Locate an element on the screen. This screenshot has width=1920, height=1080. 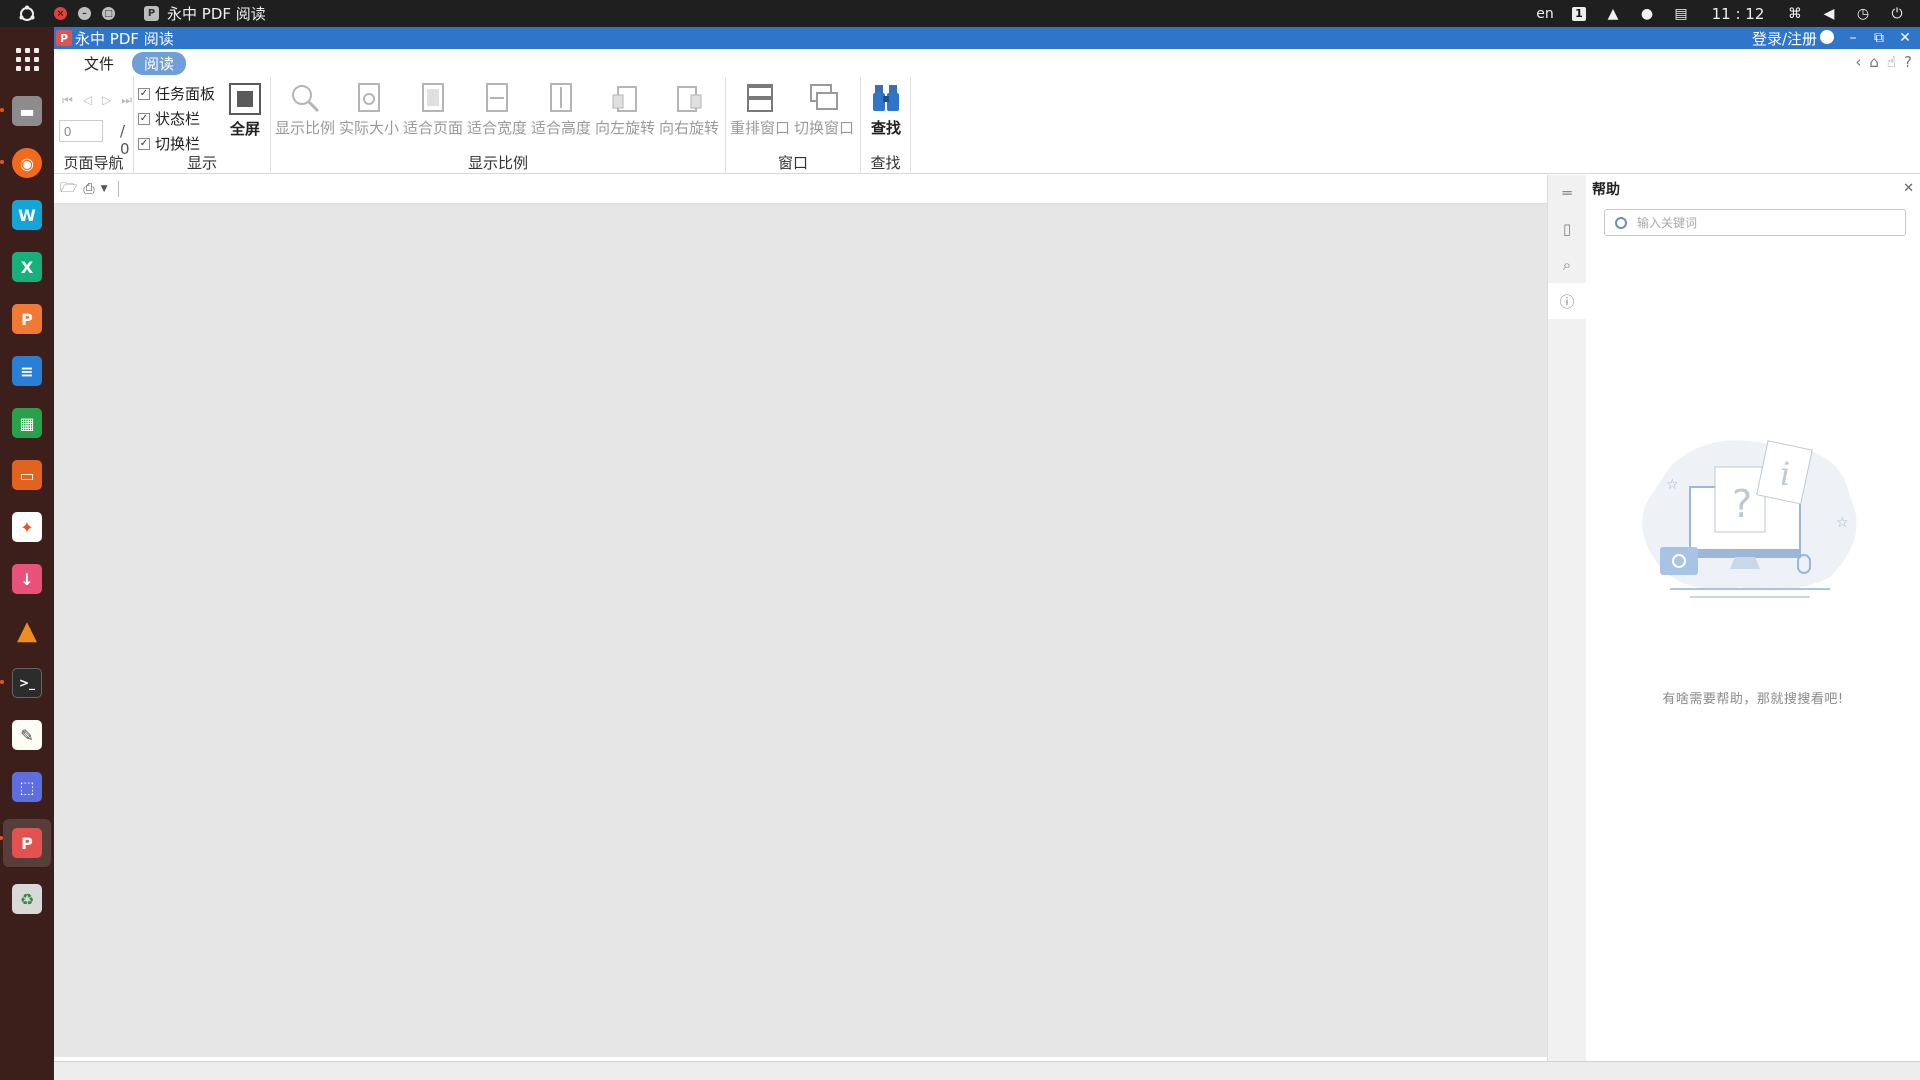
power-icon: ⏻ is located at coordinates (1897, 13).